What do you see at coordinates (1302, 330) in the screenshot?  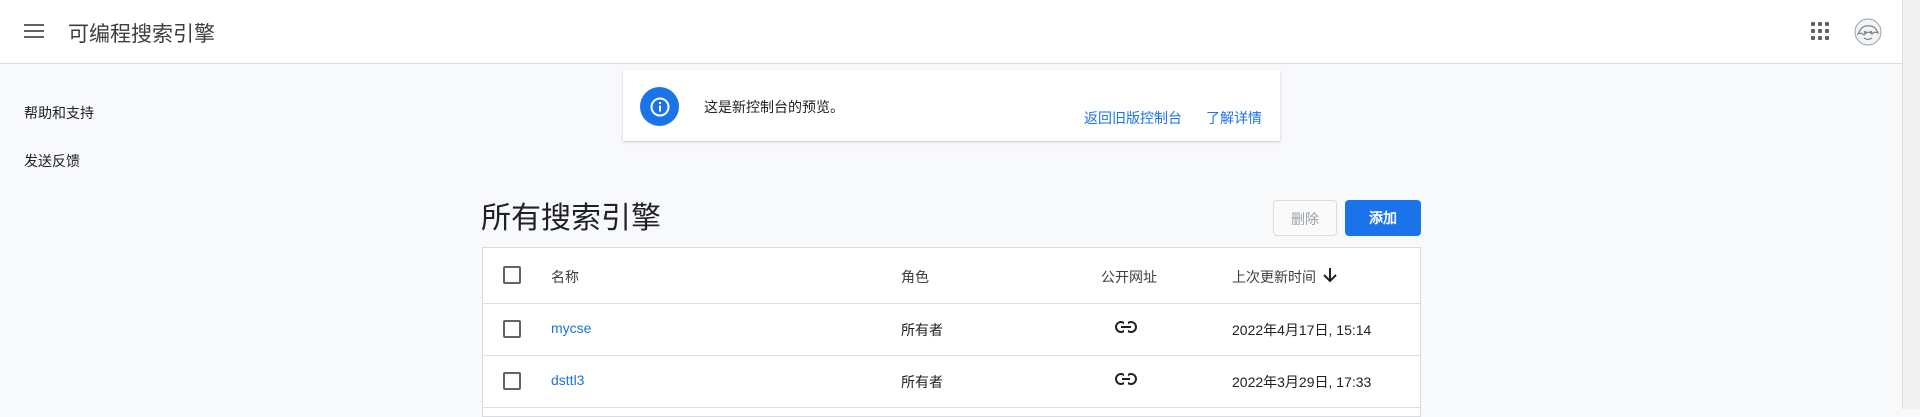 I see `engine-last-updated: 2022年4月17日, 15:14` at bounding box center [1302, 330].